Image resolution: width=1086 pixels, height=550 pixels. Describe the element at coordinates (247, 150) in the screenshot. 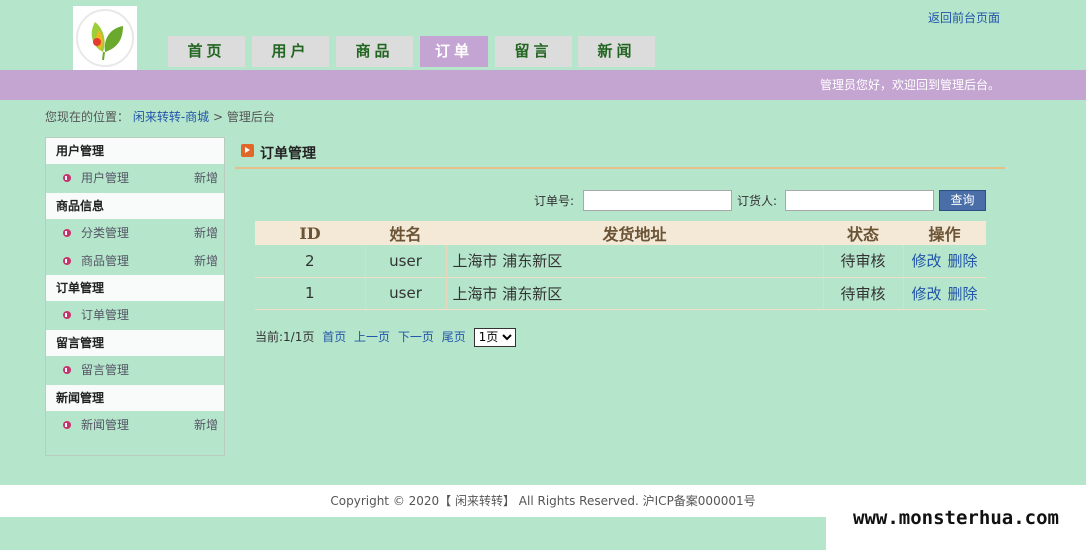

I see `play-arrow-icon` at that location.